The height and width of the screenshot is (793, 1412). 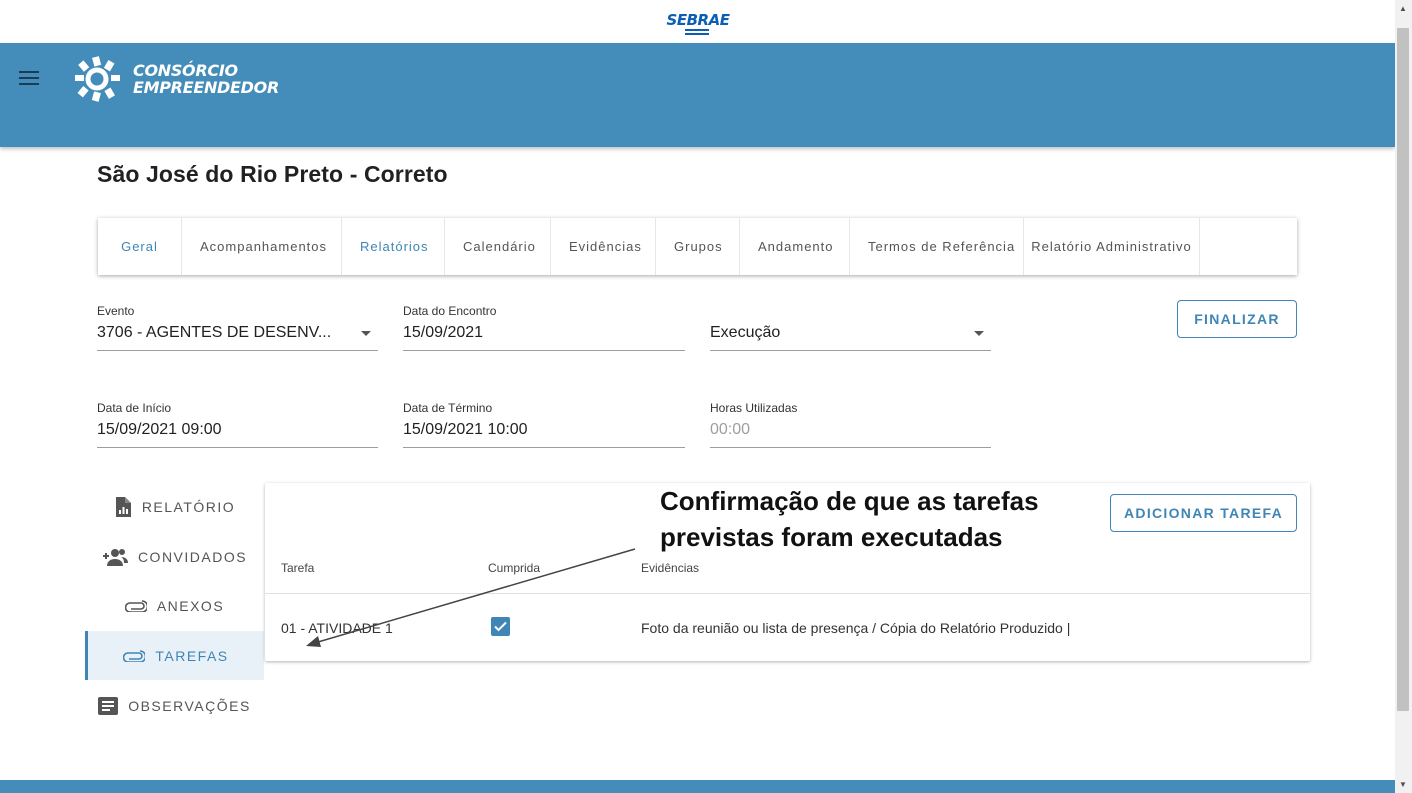 I want to click on hamburger-menu-icon, so click(x=29, y=79).